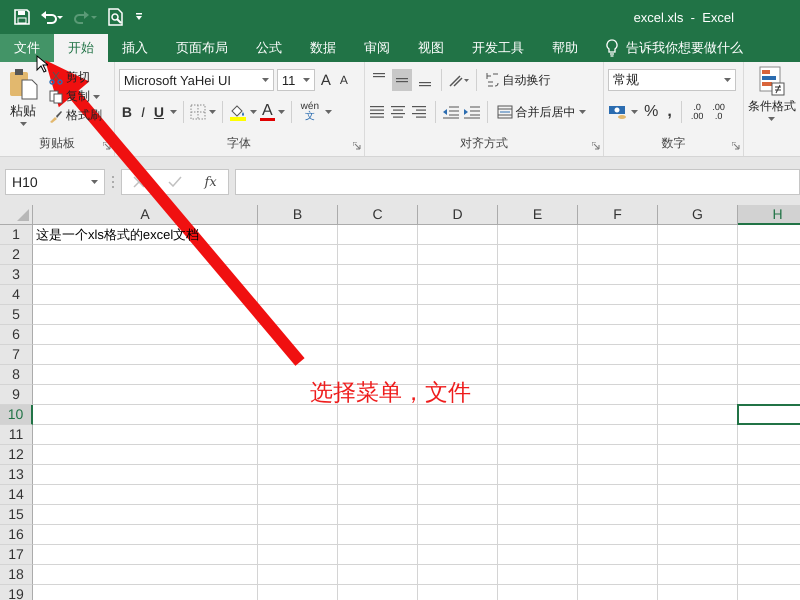 The height and width of the screenshot is (600, 800). Describe the element at coordinates (269, 48) in the screenshot. I see `ribbon-tab: 公式` at that location.